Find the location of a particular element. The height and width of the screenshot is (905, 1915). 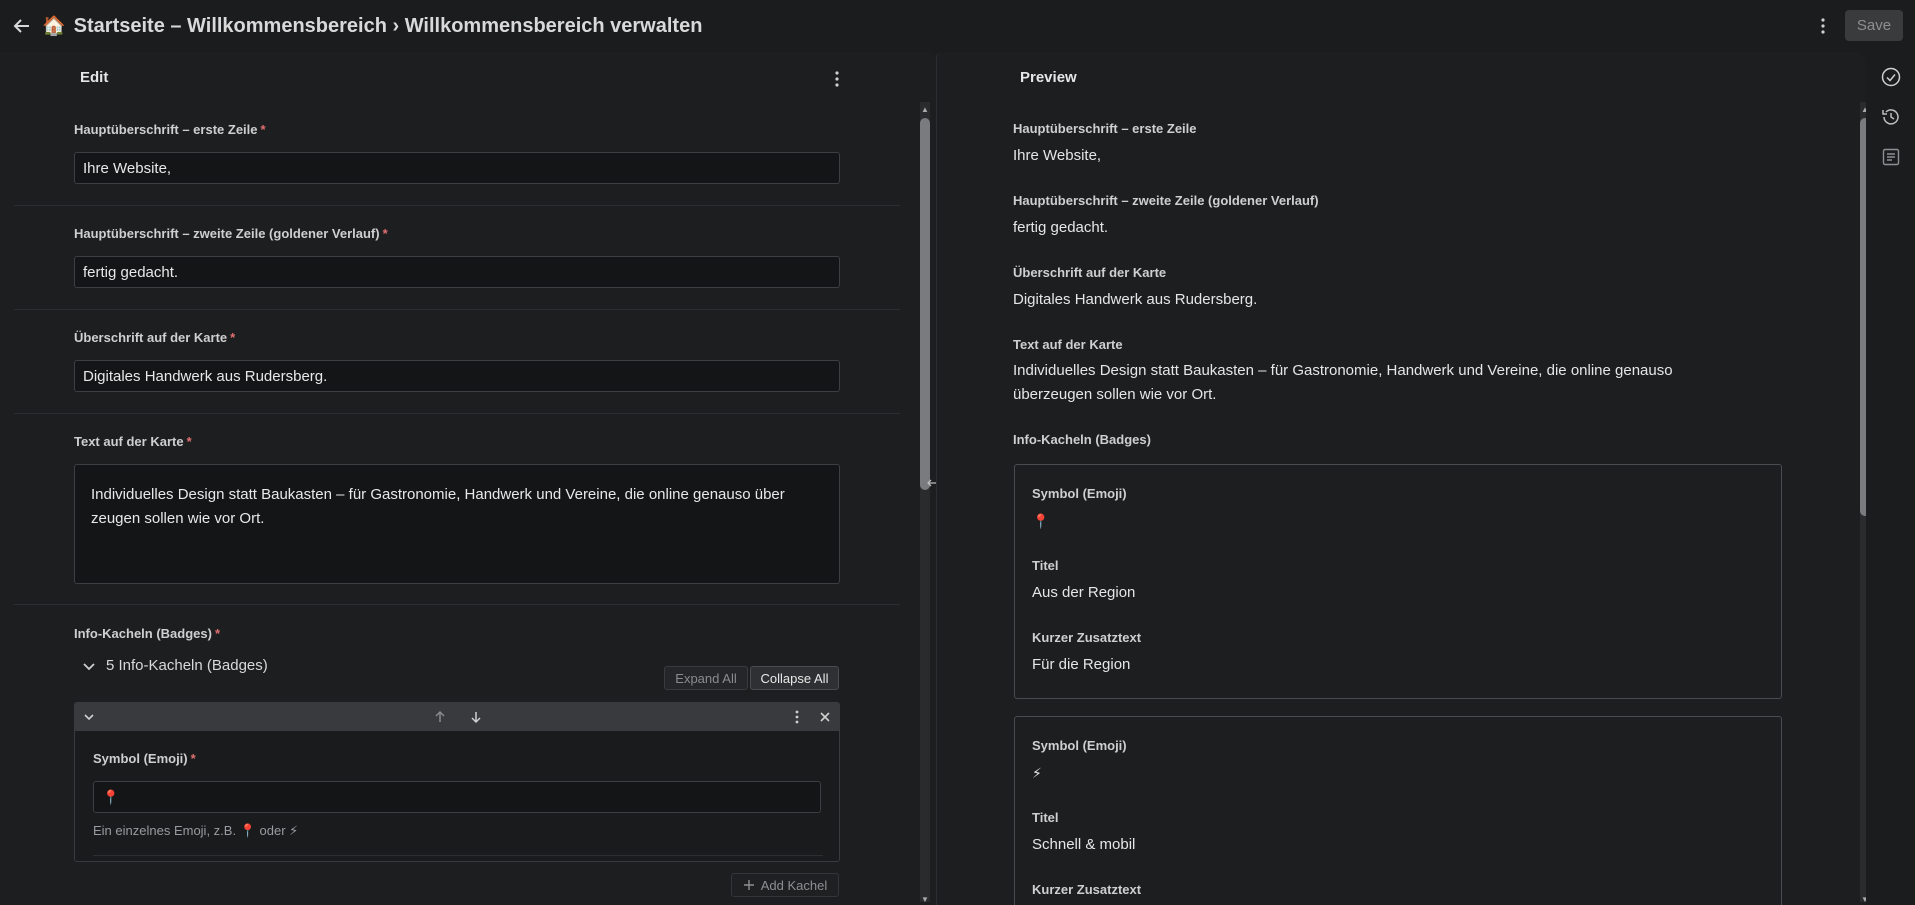

add-kachel-button: Add Kachel is located at coordinates (785, 885).